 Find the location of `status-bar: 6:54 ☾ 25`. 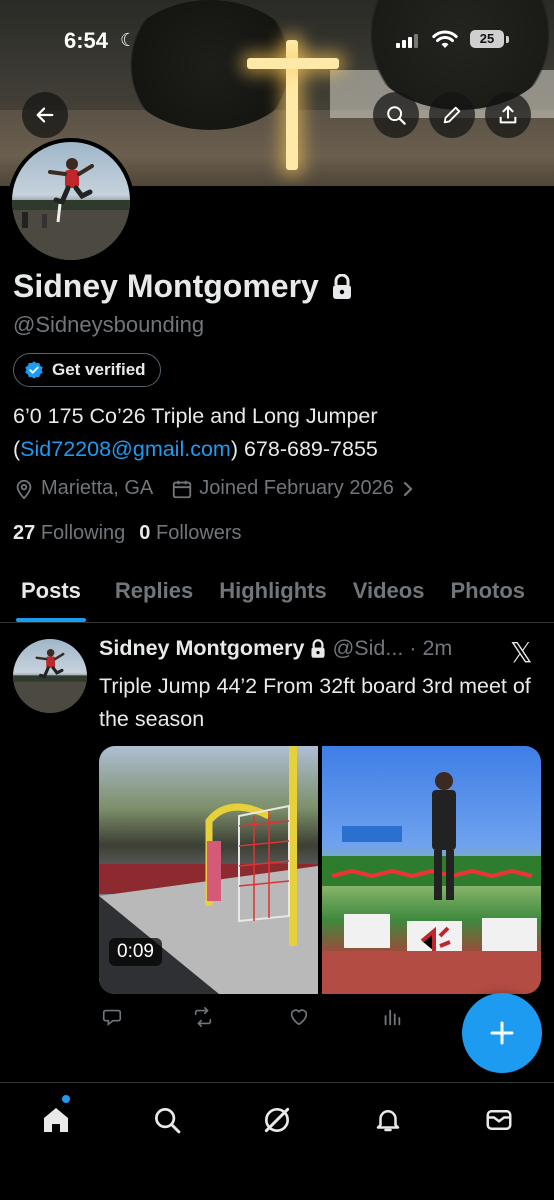

status-bar: 6:54 ☾ 25 is located at coordinates (277, 43).